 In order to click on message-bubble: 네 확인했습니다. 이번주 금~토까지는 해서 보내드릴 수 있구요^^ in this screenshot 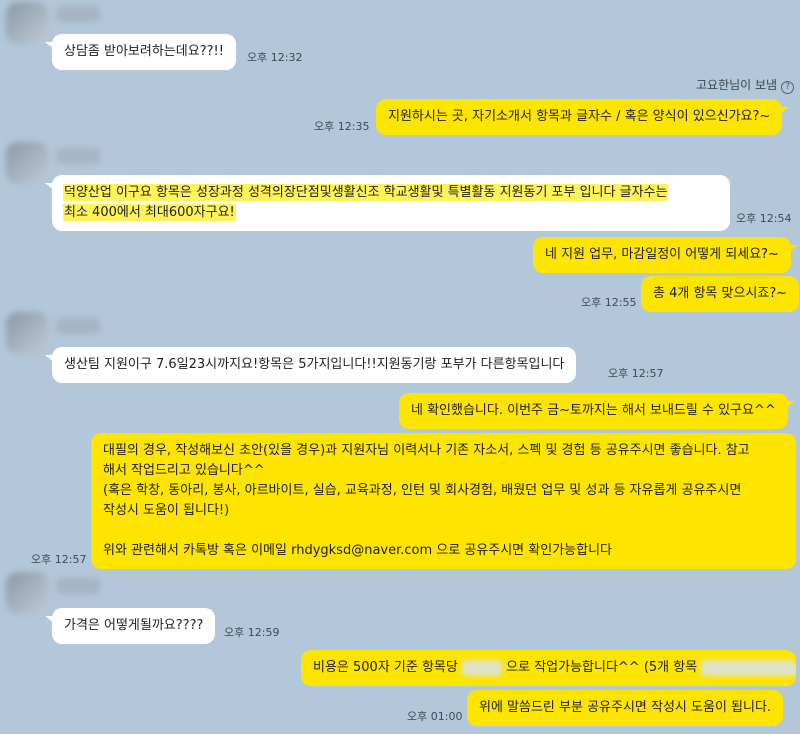, I will do `click(597, 411)`.